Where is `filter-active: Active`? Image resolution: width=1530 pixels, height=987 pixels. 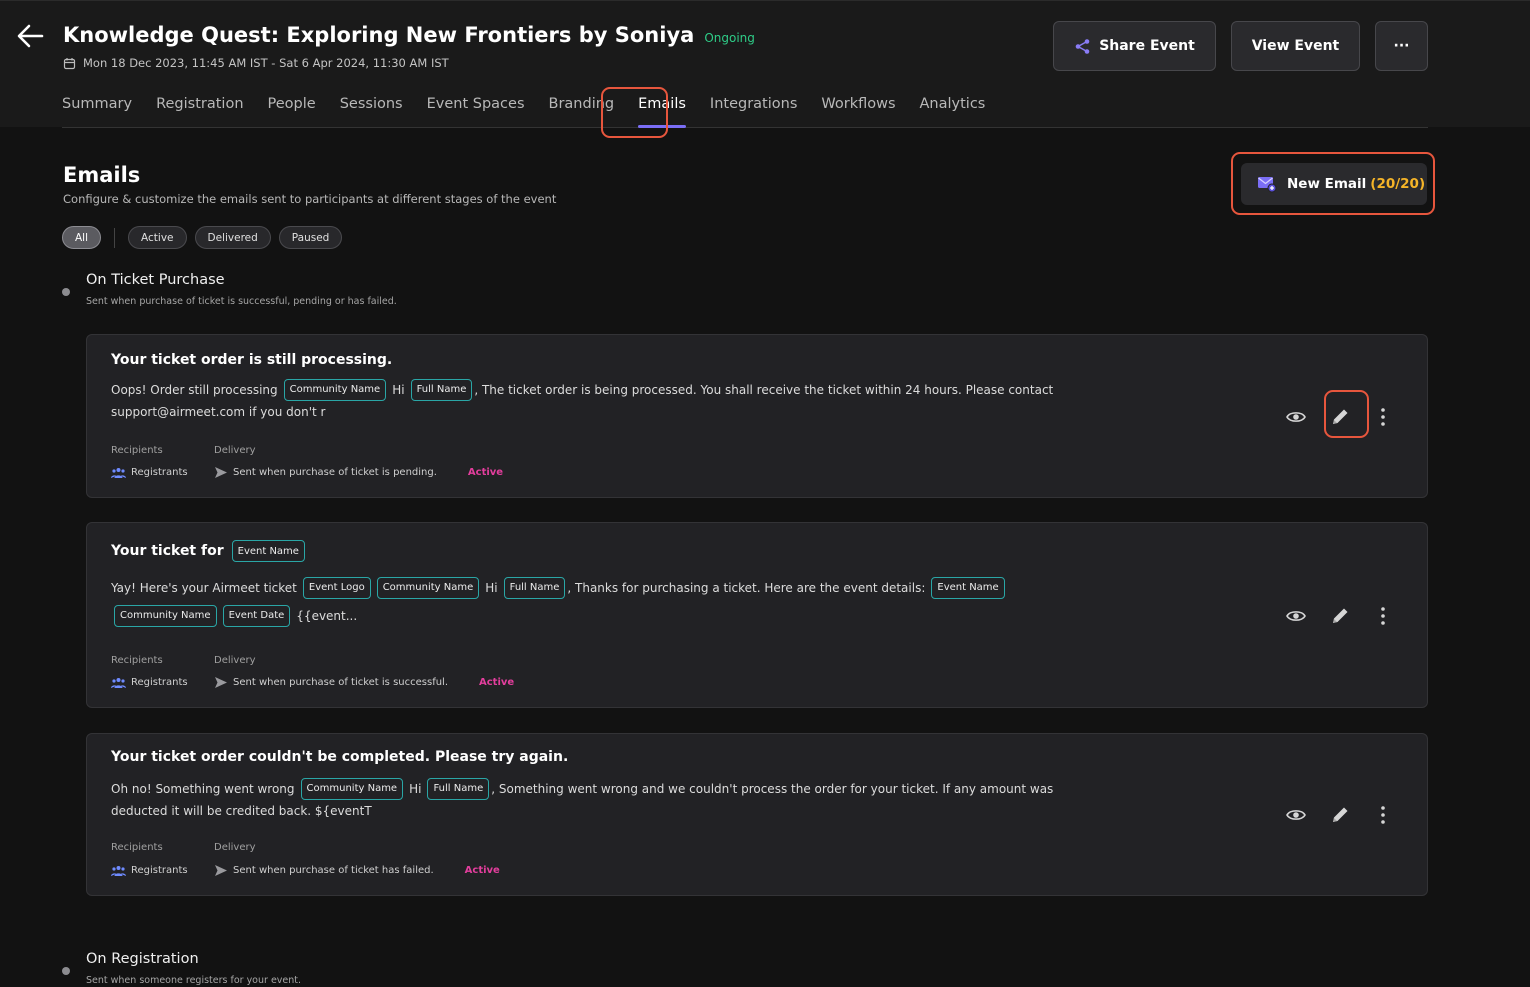 filter-active: Active is located at coordinates (157, 237).